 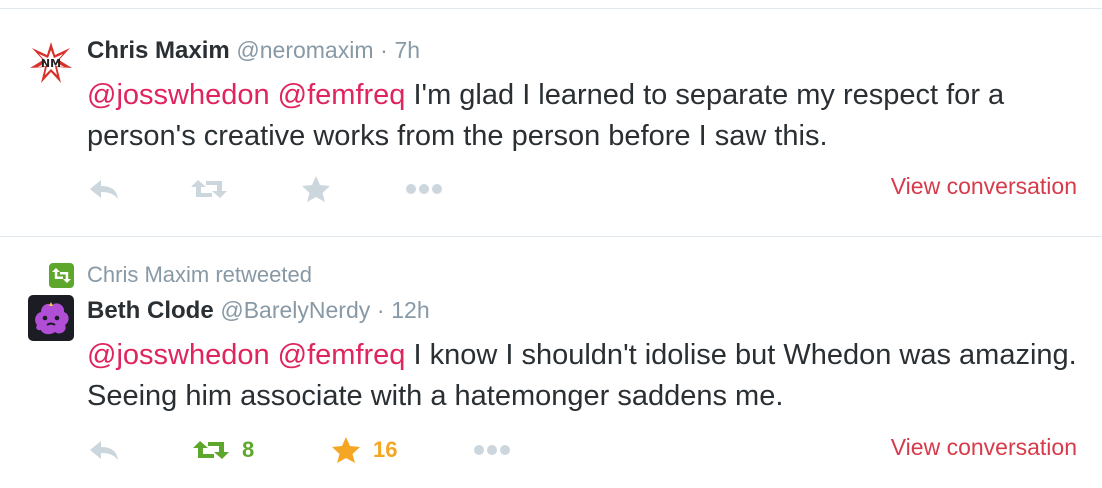 I want to click on retweet-count: 8, so click(x=248, y=449).